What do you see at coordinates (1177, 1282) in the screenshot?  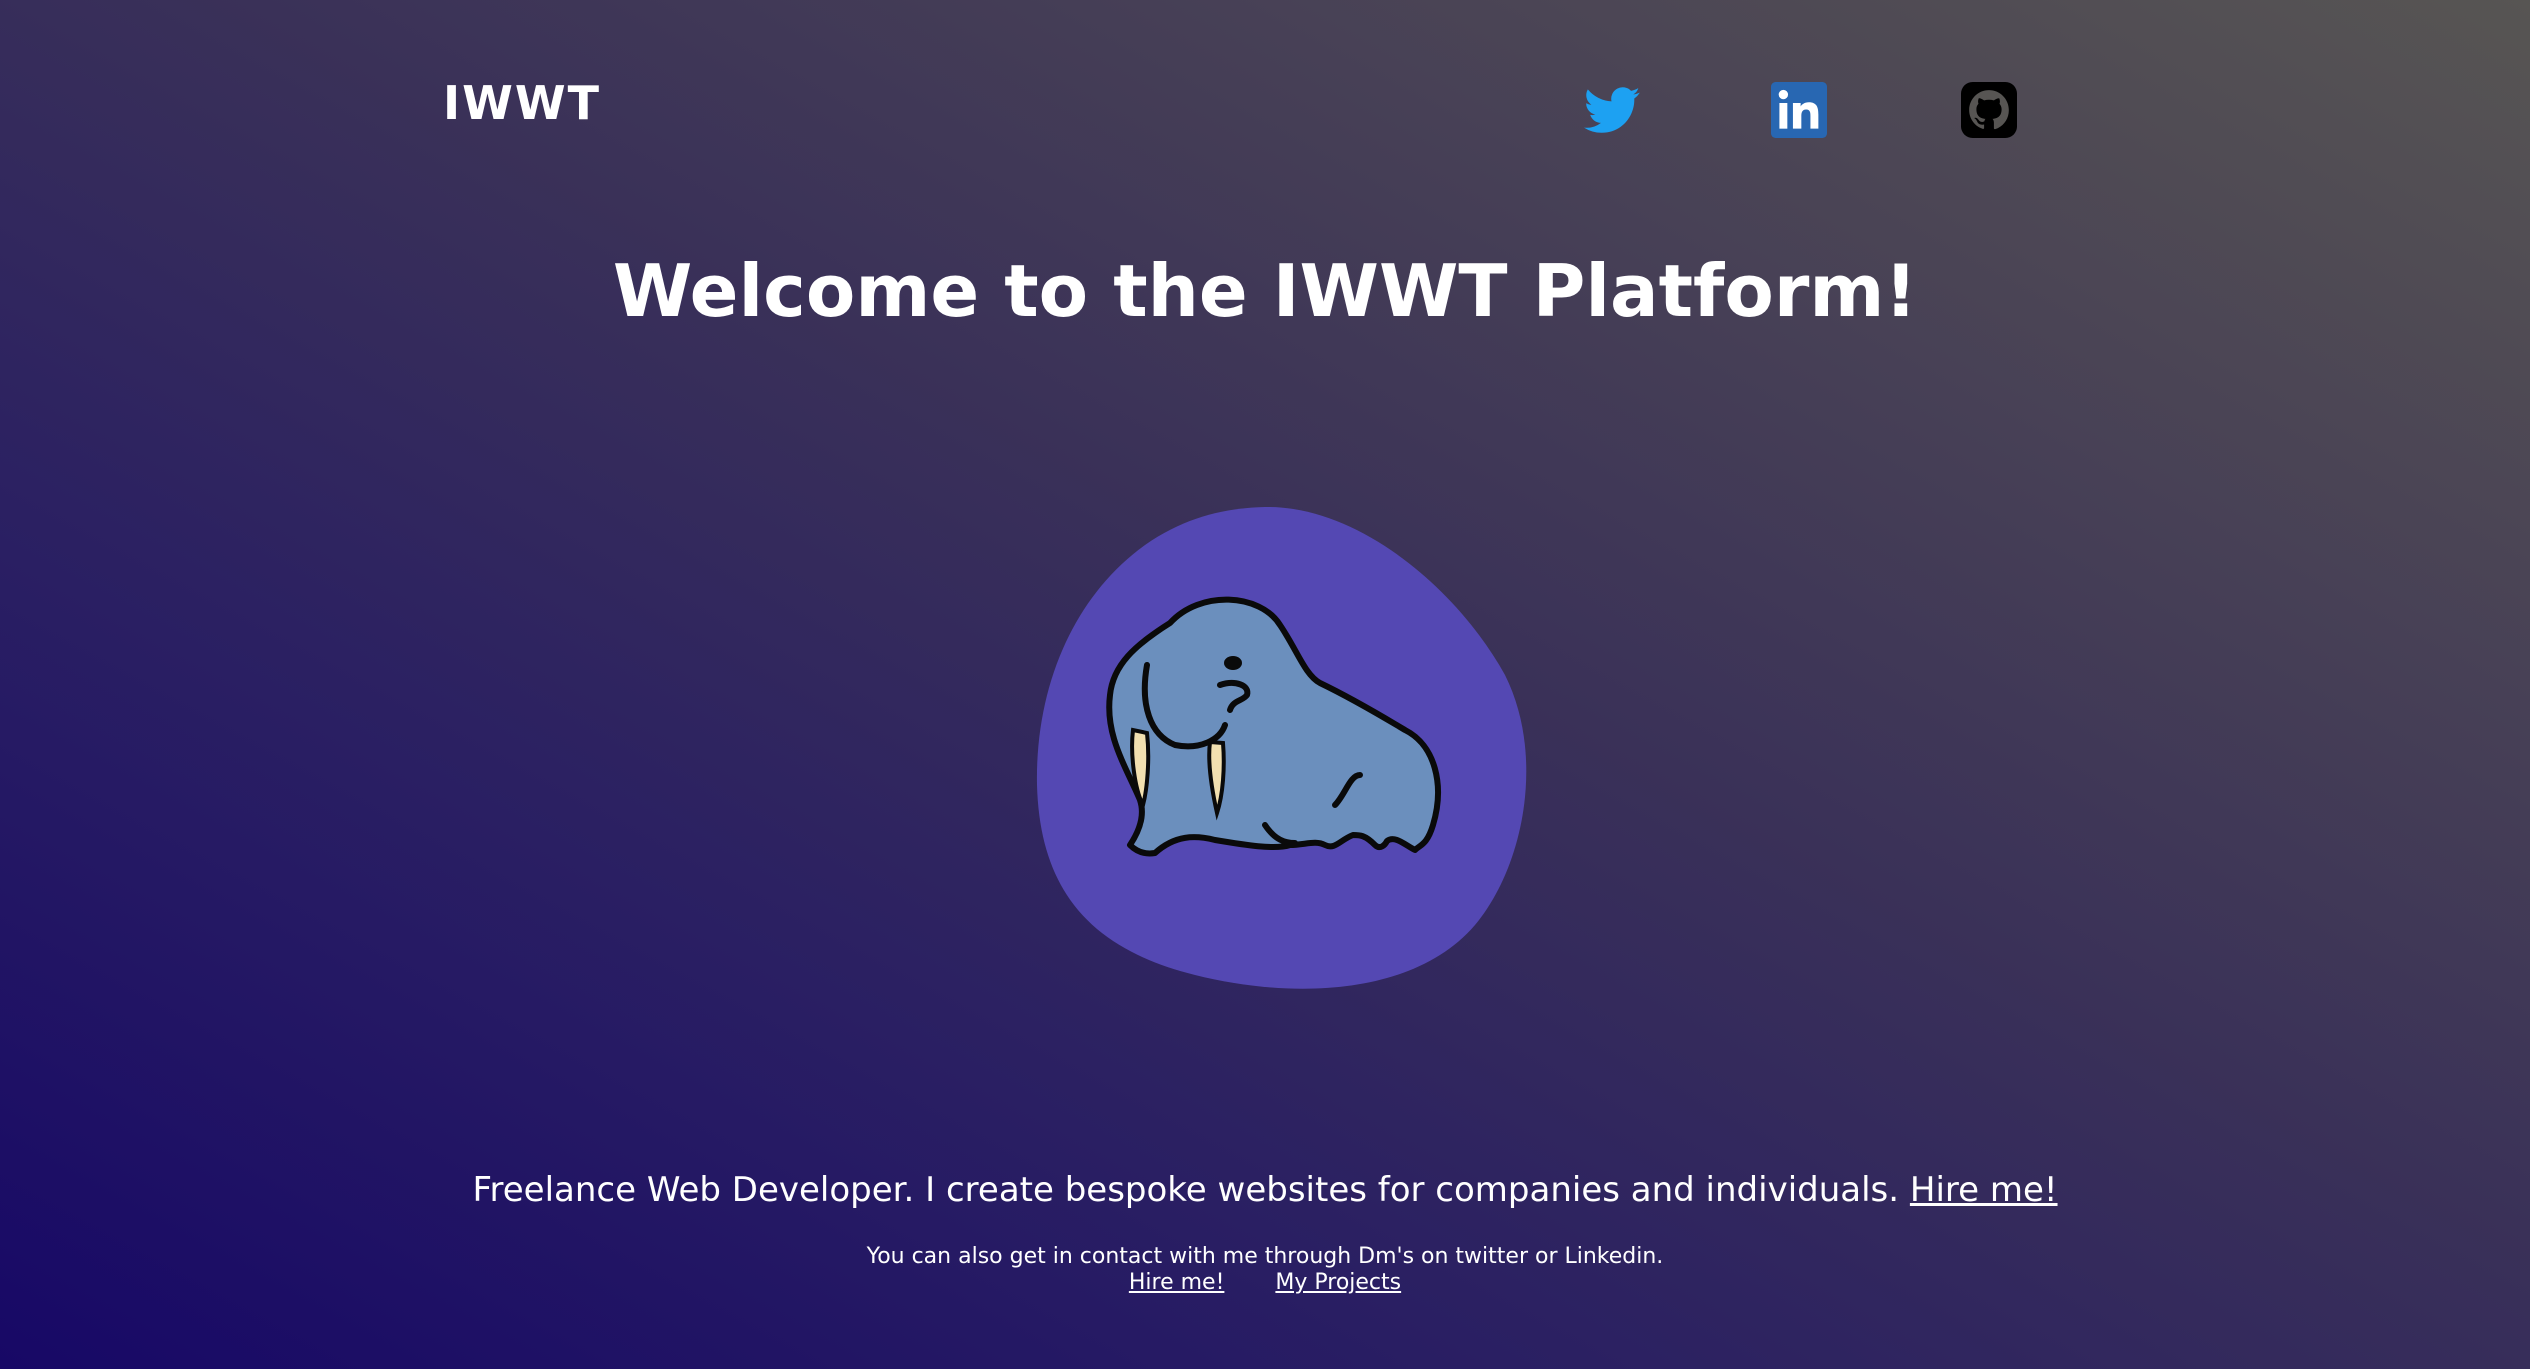 I see `hire-me-footer-link: Hire me!` at bounding box center [1177, 1282].